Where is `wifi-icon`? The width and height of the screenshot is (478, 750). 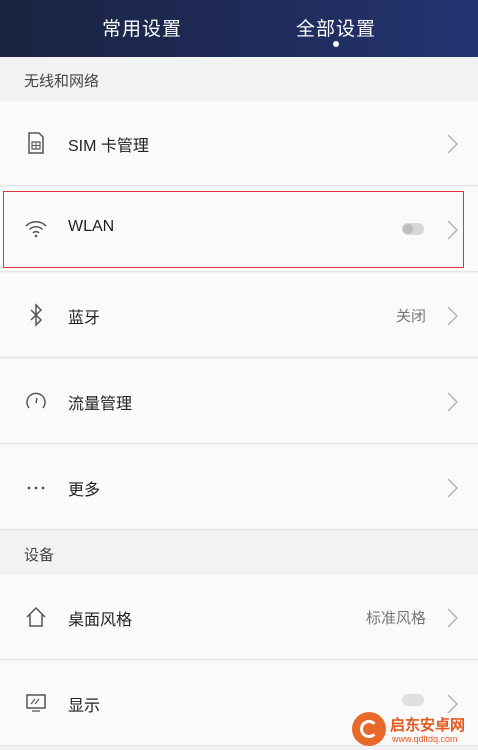
wifi-icon is located at coordinates (36, 229).